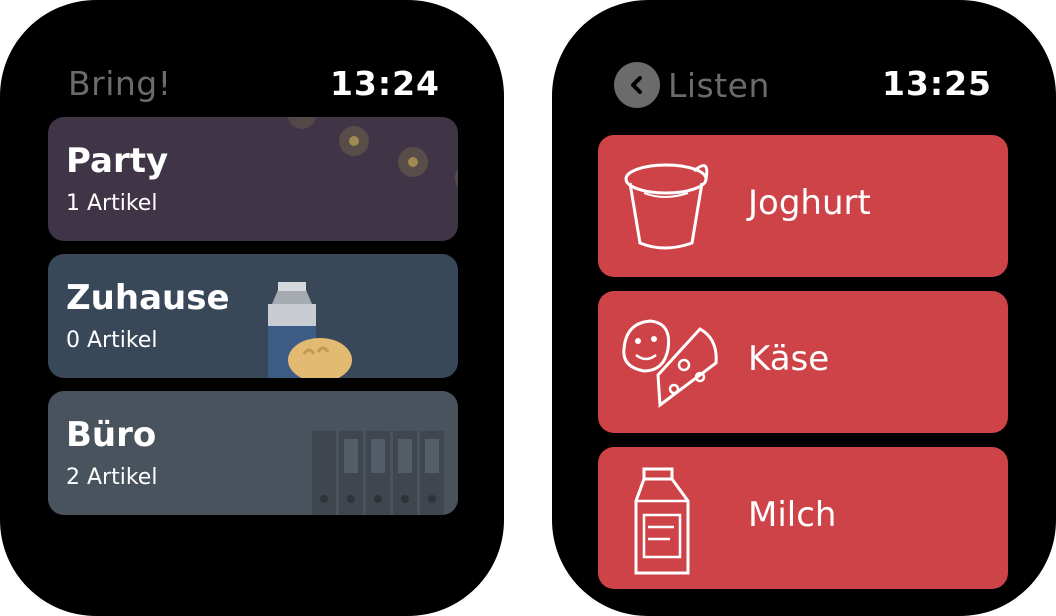  Describe the element at coordinates (719, 85) in the screenshot. I see `back-label: Listen` at that location.